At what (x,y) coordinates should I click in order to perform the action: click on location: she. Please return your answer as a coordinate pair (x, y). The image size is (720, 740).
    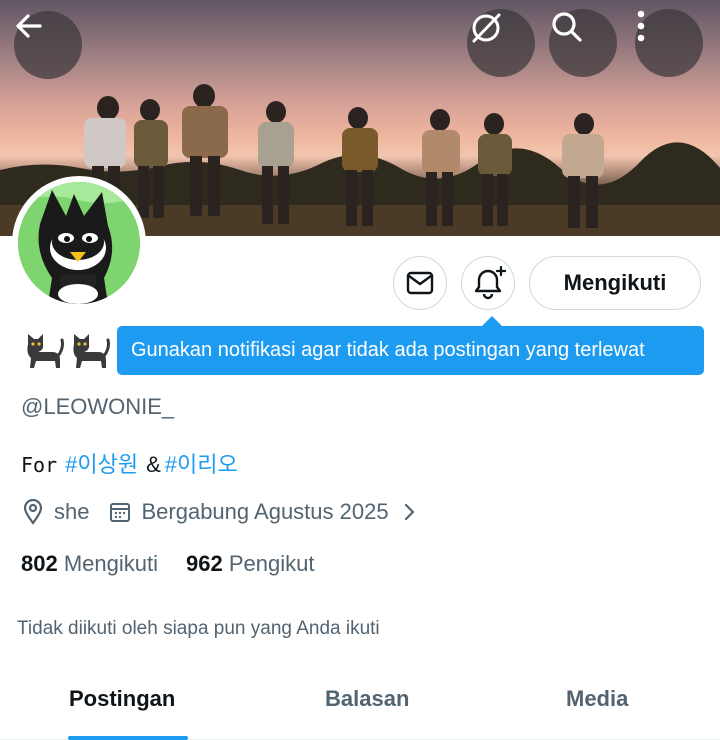
    Looking at the image, I should click on (55, 512).